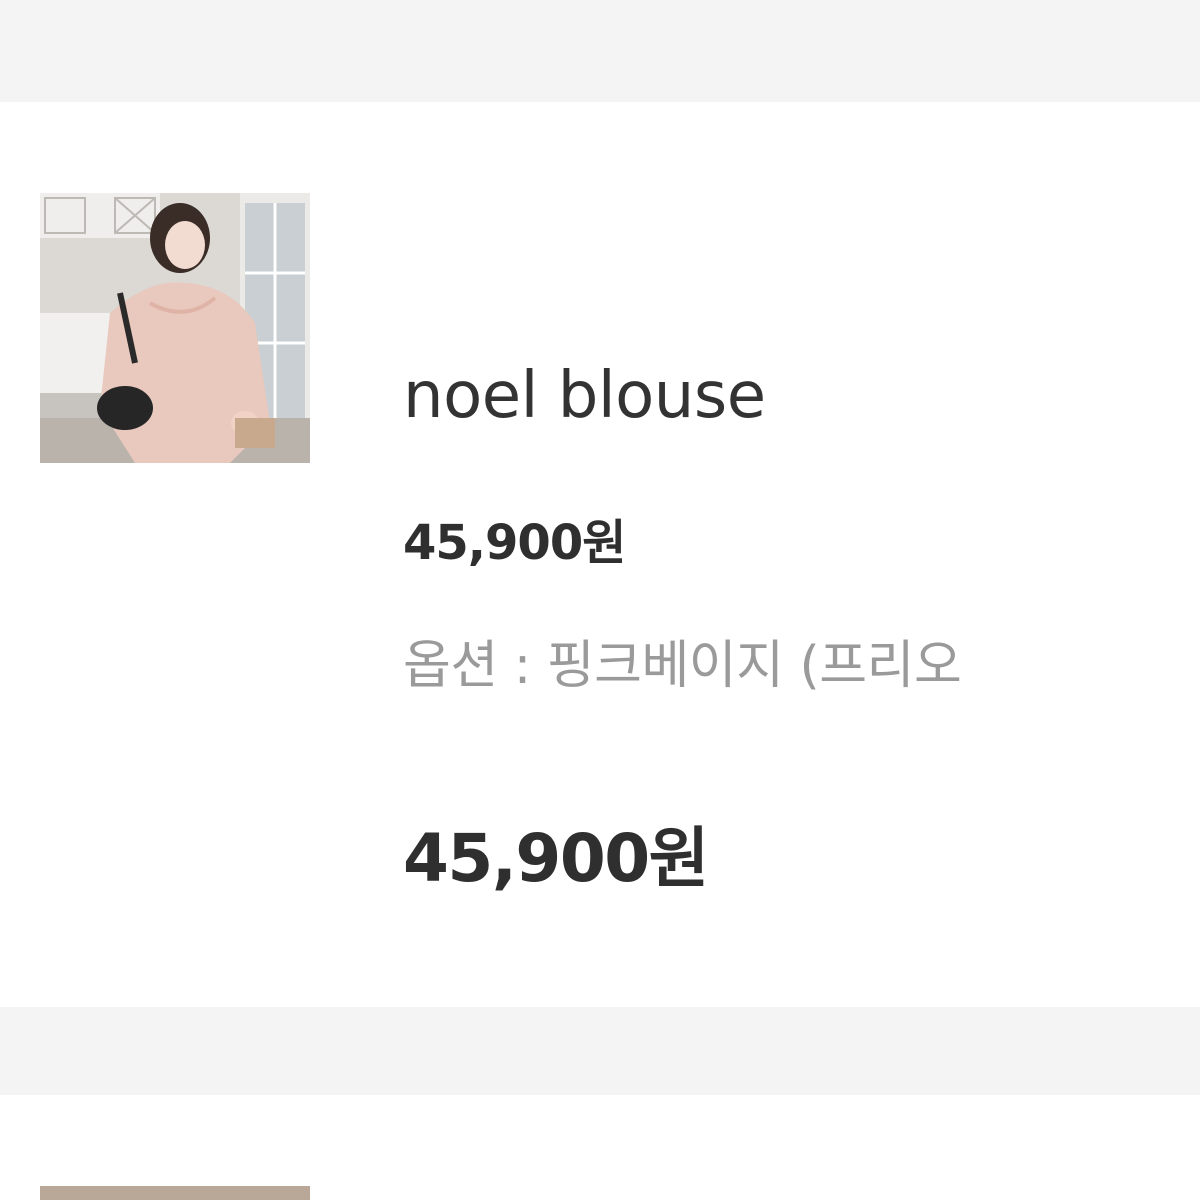 This screenshot has width=1200, height=1200. What do you see at coordinates (556, 858) in the screenshot?
I see `total-price: 45,900원` at bounding box center [556, 858].